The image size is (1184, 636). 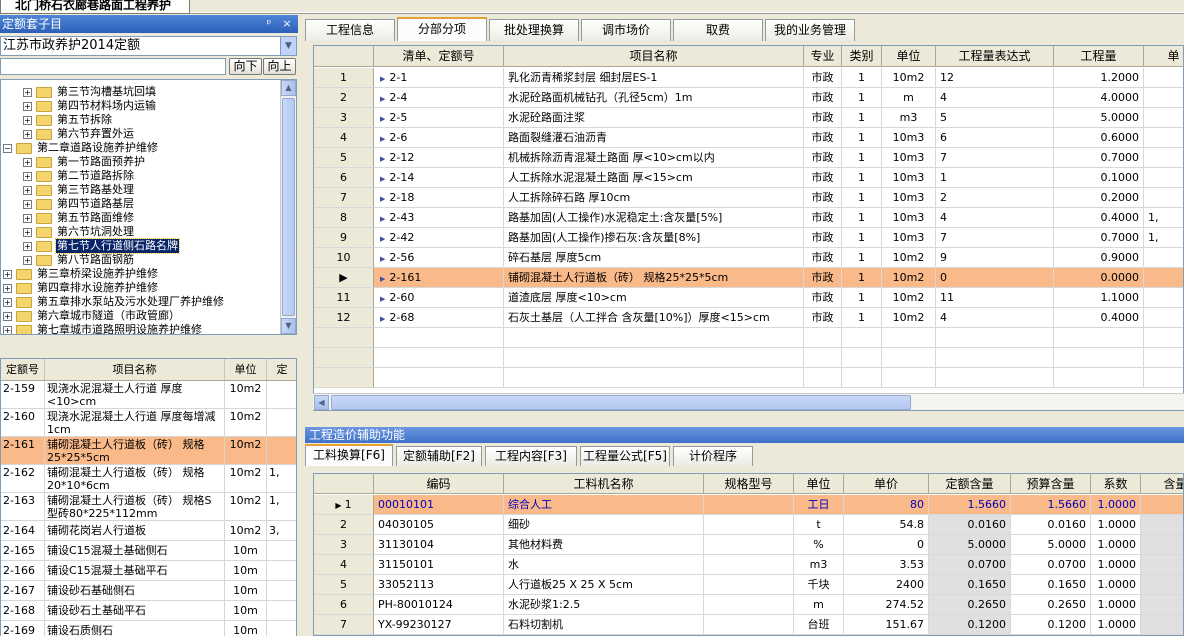 I want to click on cell-name: 铺砌混凝土人行道板（砖） 规格25*25*5cm, so click(x=654, y=278).